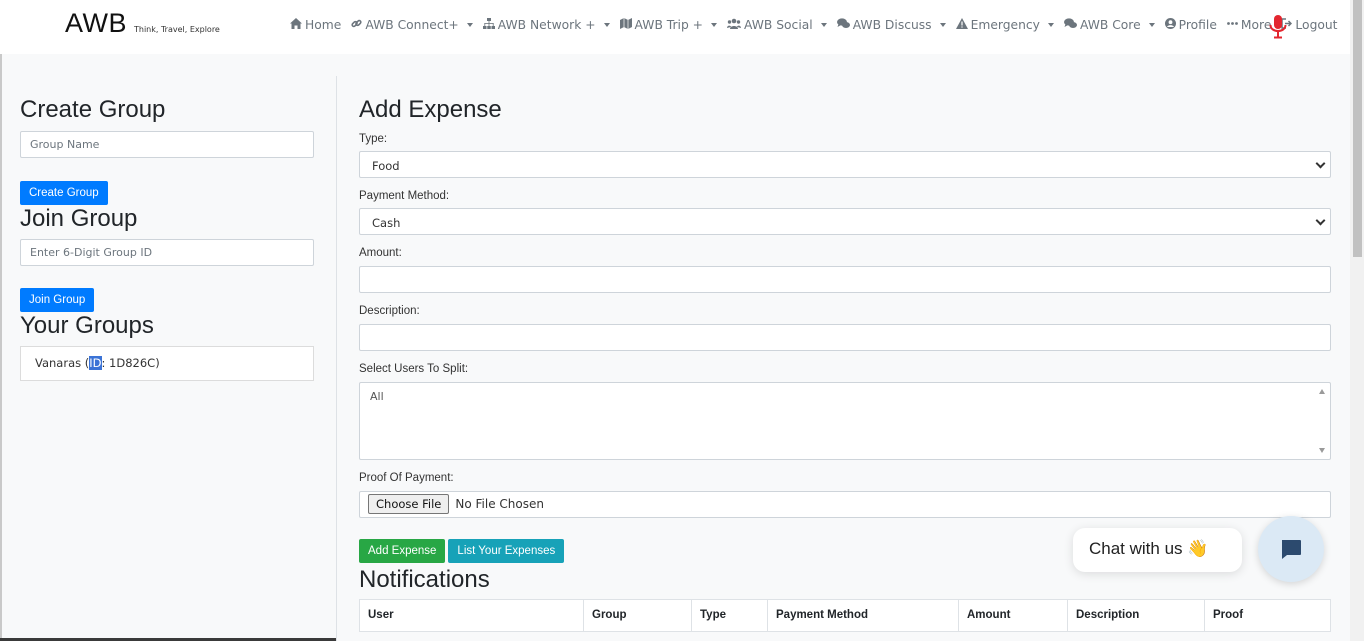 The height and width of the screenshot is (641, 1364). I want to click on file-status: No File Chosen, so click(499, 504).